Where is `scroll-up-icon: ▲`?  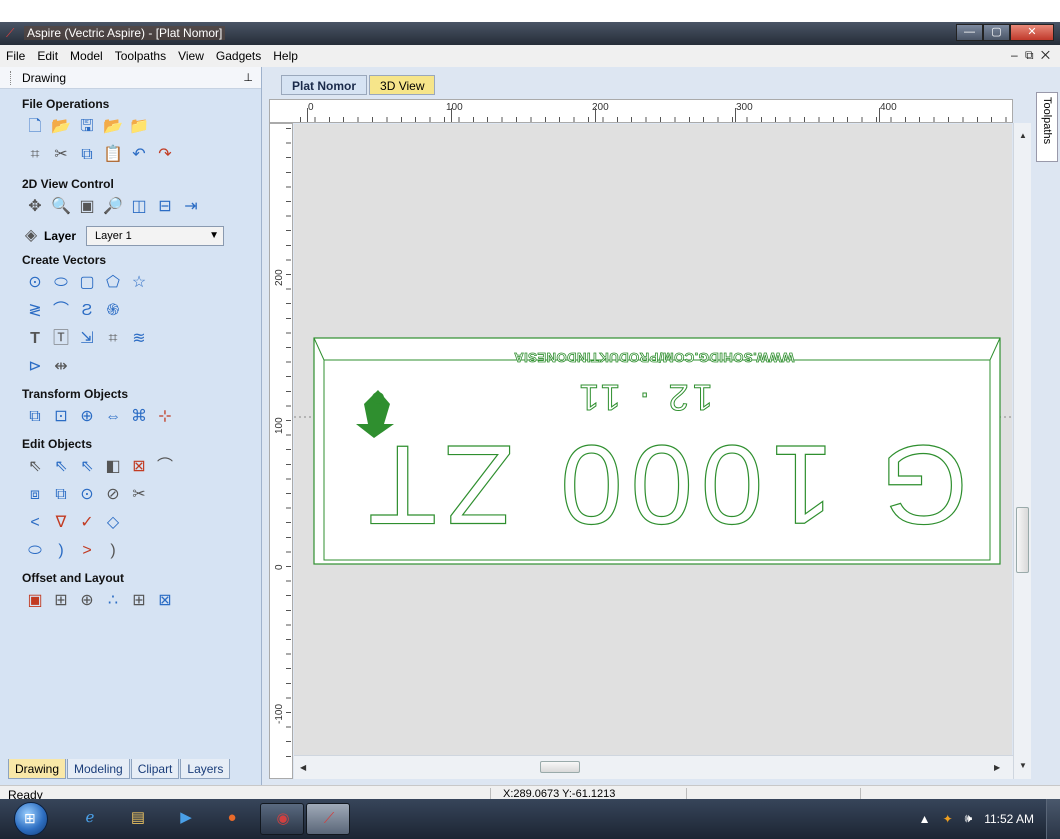
scroll-up-icon: ▲ is located at coordinates (1023, 135).